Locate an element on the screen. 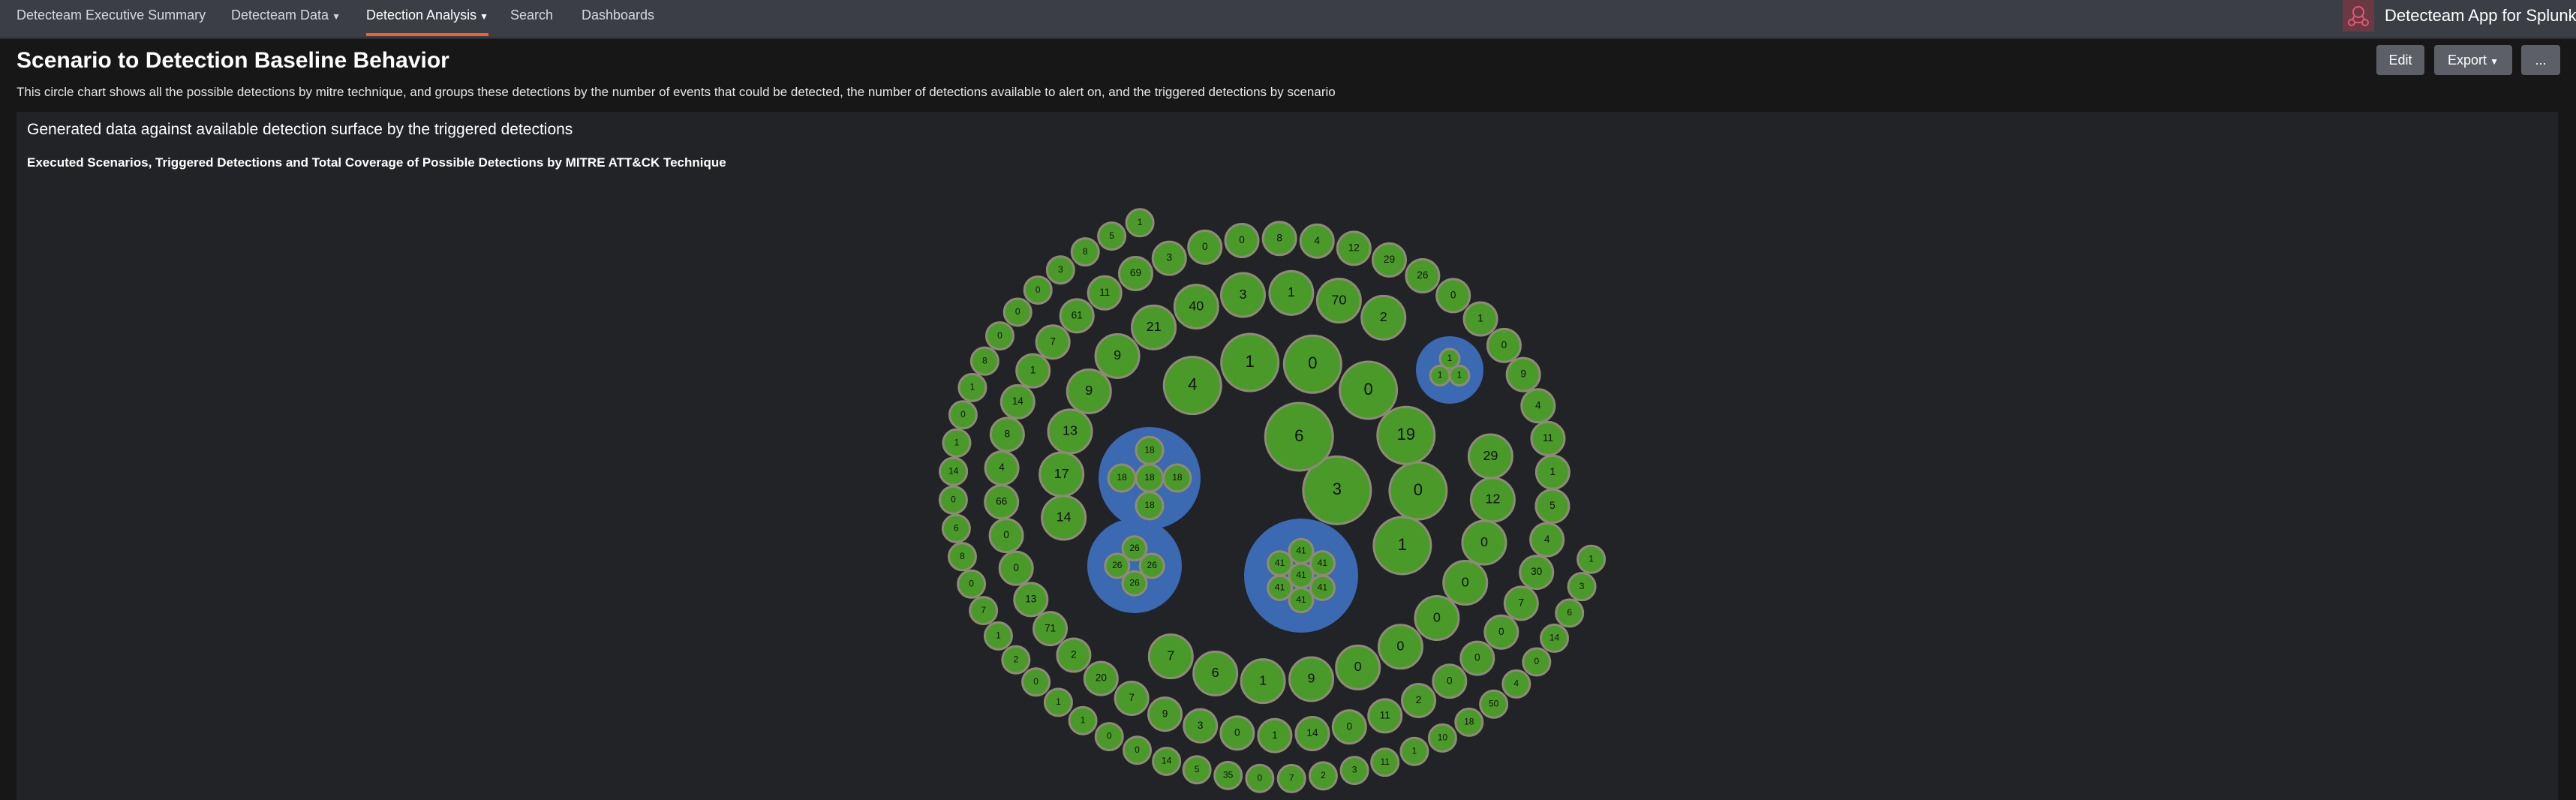 This screenshot has width=2576, height=800. active-nav-indicator is located at coordinates (427, 34).